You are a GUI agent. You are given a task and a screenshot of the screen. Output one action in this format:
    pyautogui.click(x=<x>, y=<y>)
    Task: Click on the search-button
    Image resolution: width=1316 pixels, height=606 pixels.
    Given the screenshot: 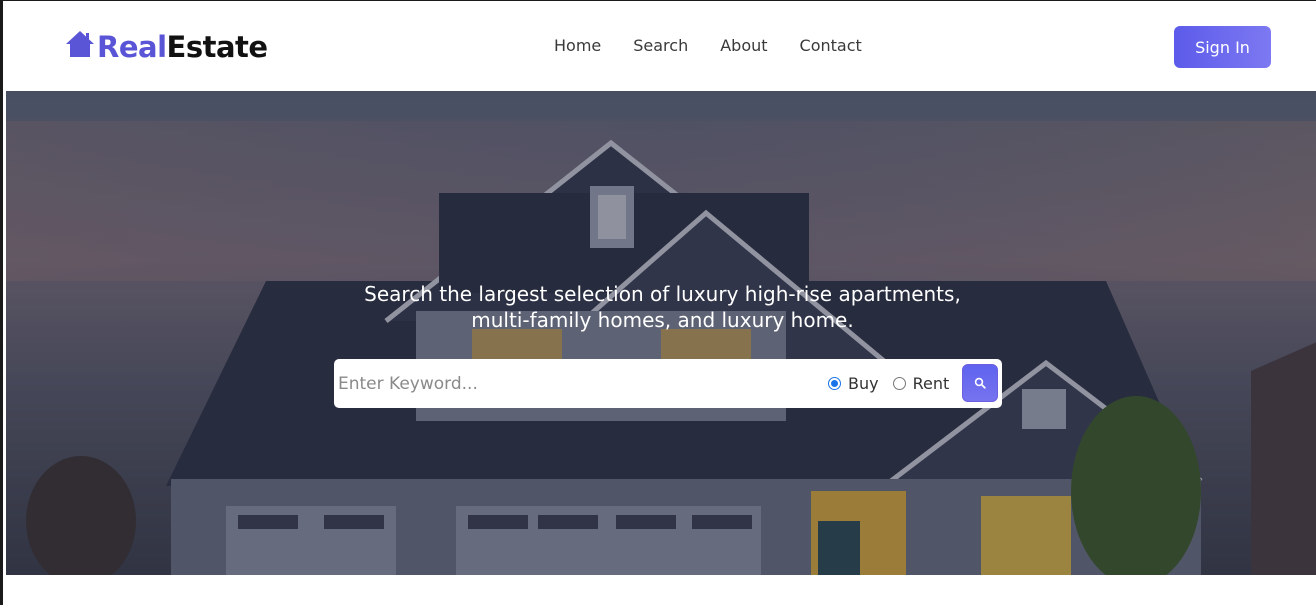 What is the action you would take?
    pyautogui.click(x=980, y=383)
    